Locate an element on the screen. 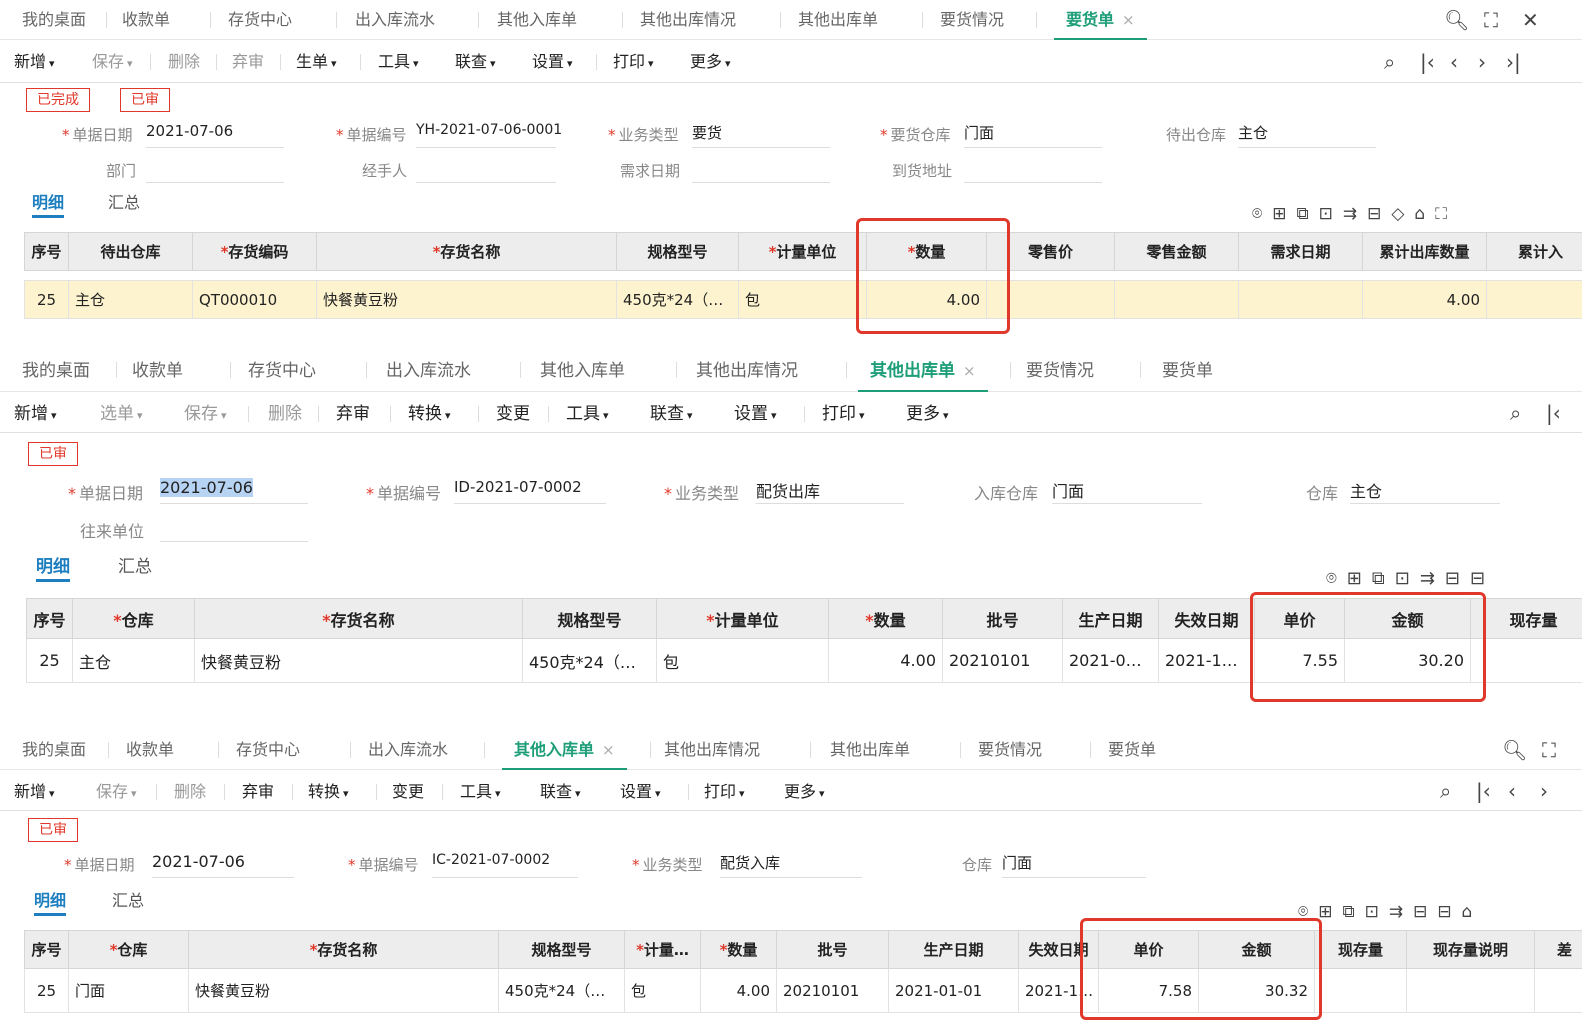 The width and height of the screenshot is (1582, 1034). tab-receipt: 收款单 is located at coordinates (157, 371).